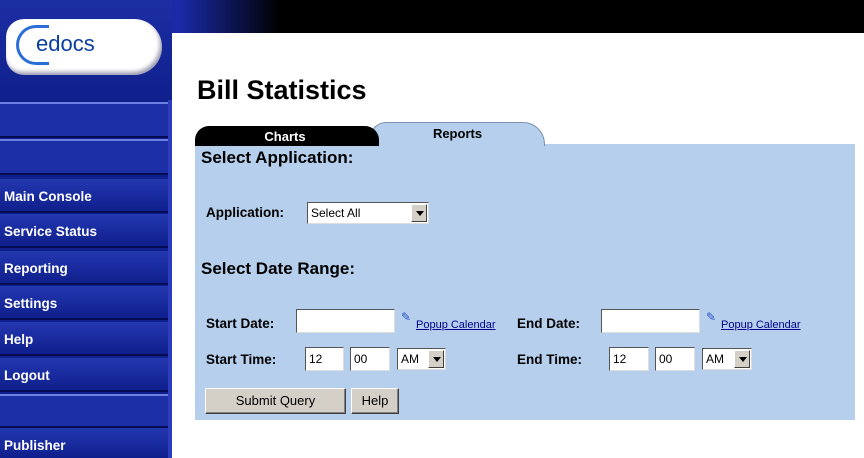 The height and width of the screenshot is (458, 864). I want to click on sidebar-item-publisher: Publisher, so click(86, 443).